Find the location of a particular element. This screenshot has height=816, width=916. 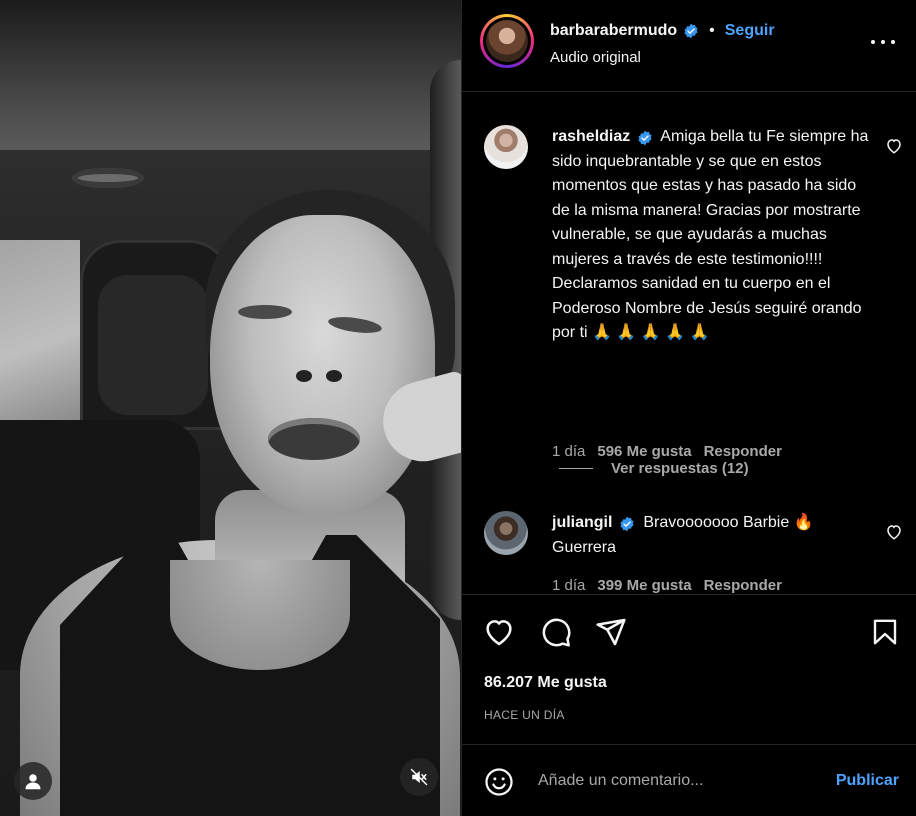

video-car-window is located at coordinates (40, 345).